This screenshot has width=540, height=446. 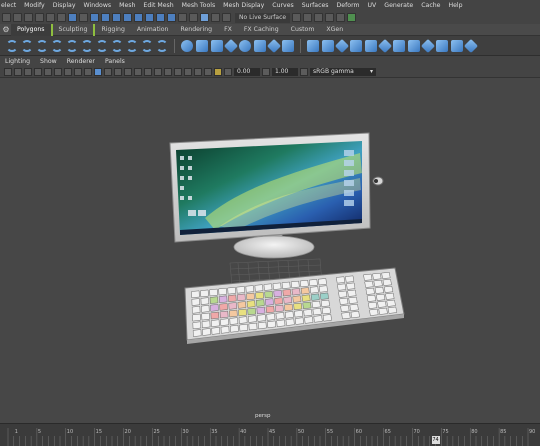 I want to click on monitor-model, so click(x=270, y=195).